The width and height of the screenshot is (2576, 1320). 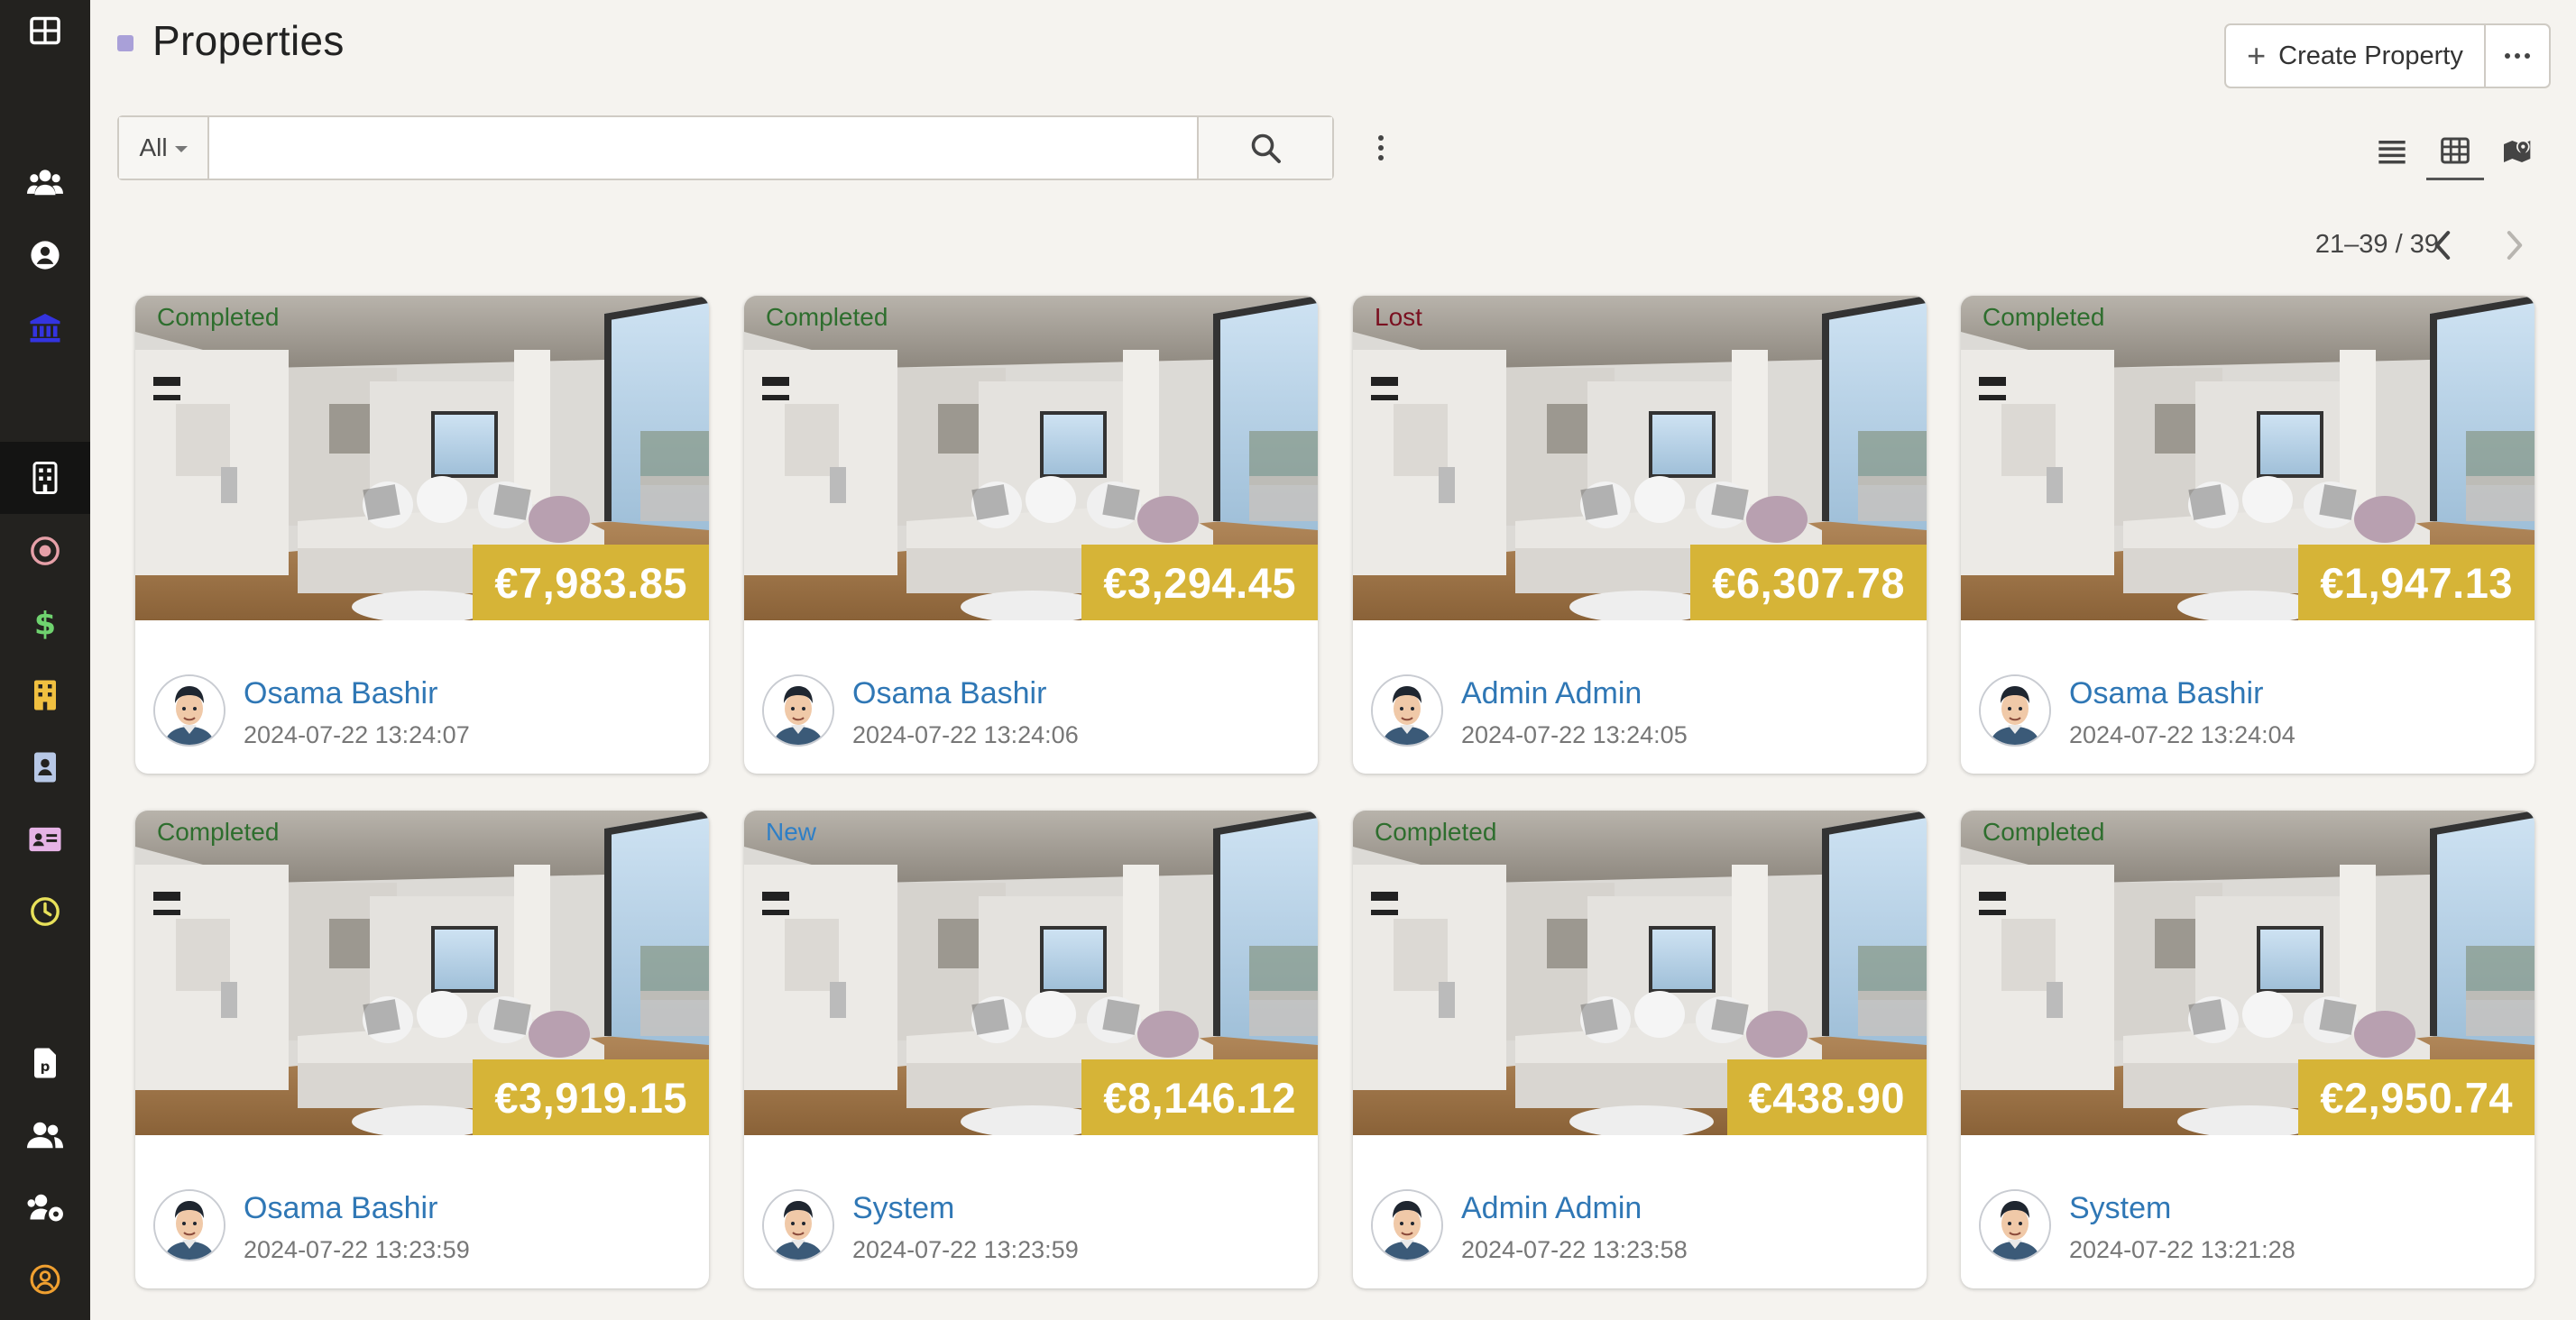 What do you see at coordinates (1640, 458) in the screenshot?
I see `property-image: Lost €6,307.78` at bounding box center [1640, 458].